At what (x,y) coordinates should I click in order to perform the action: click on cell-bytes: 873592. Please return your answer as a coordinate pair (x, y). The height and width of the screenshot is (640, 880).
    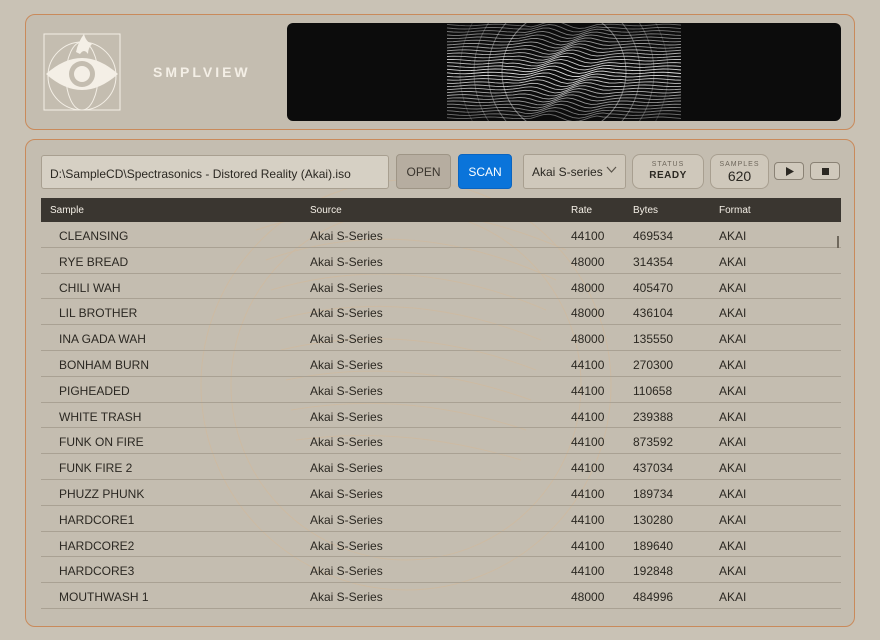
    Looking at the image, I should click on (653, 442).